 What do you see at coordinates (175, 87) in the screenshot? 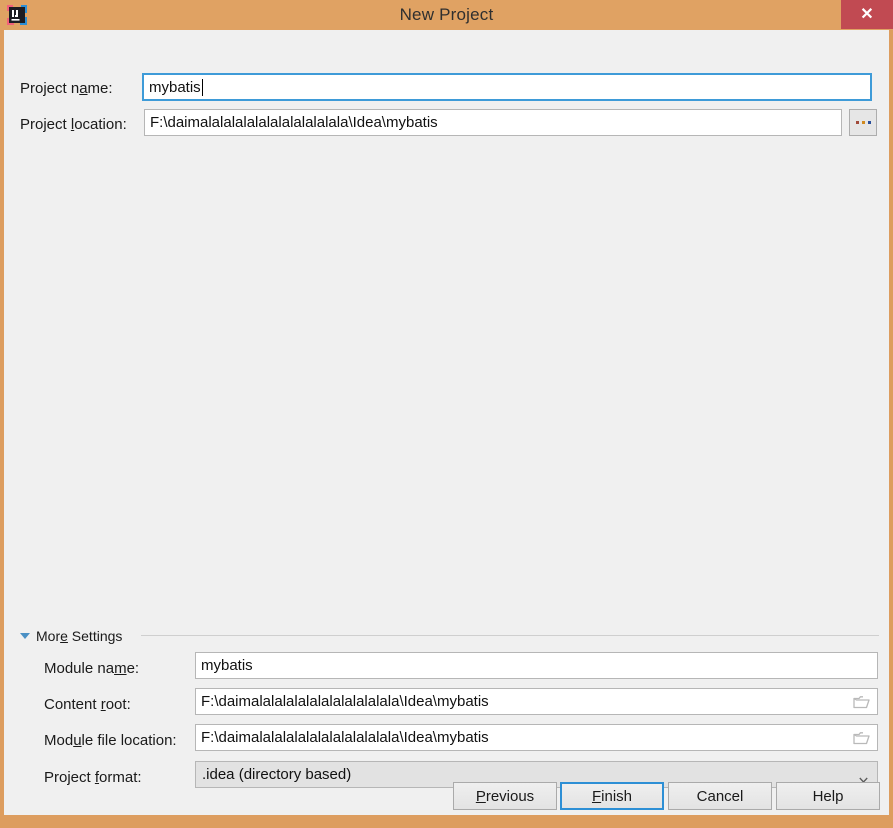
I see `project-name-value: mybatis` at bounding box center [175, 87].